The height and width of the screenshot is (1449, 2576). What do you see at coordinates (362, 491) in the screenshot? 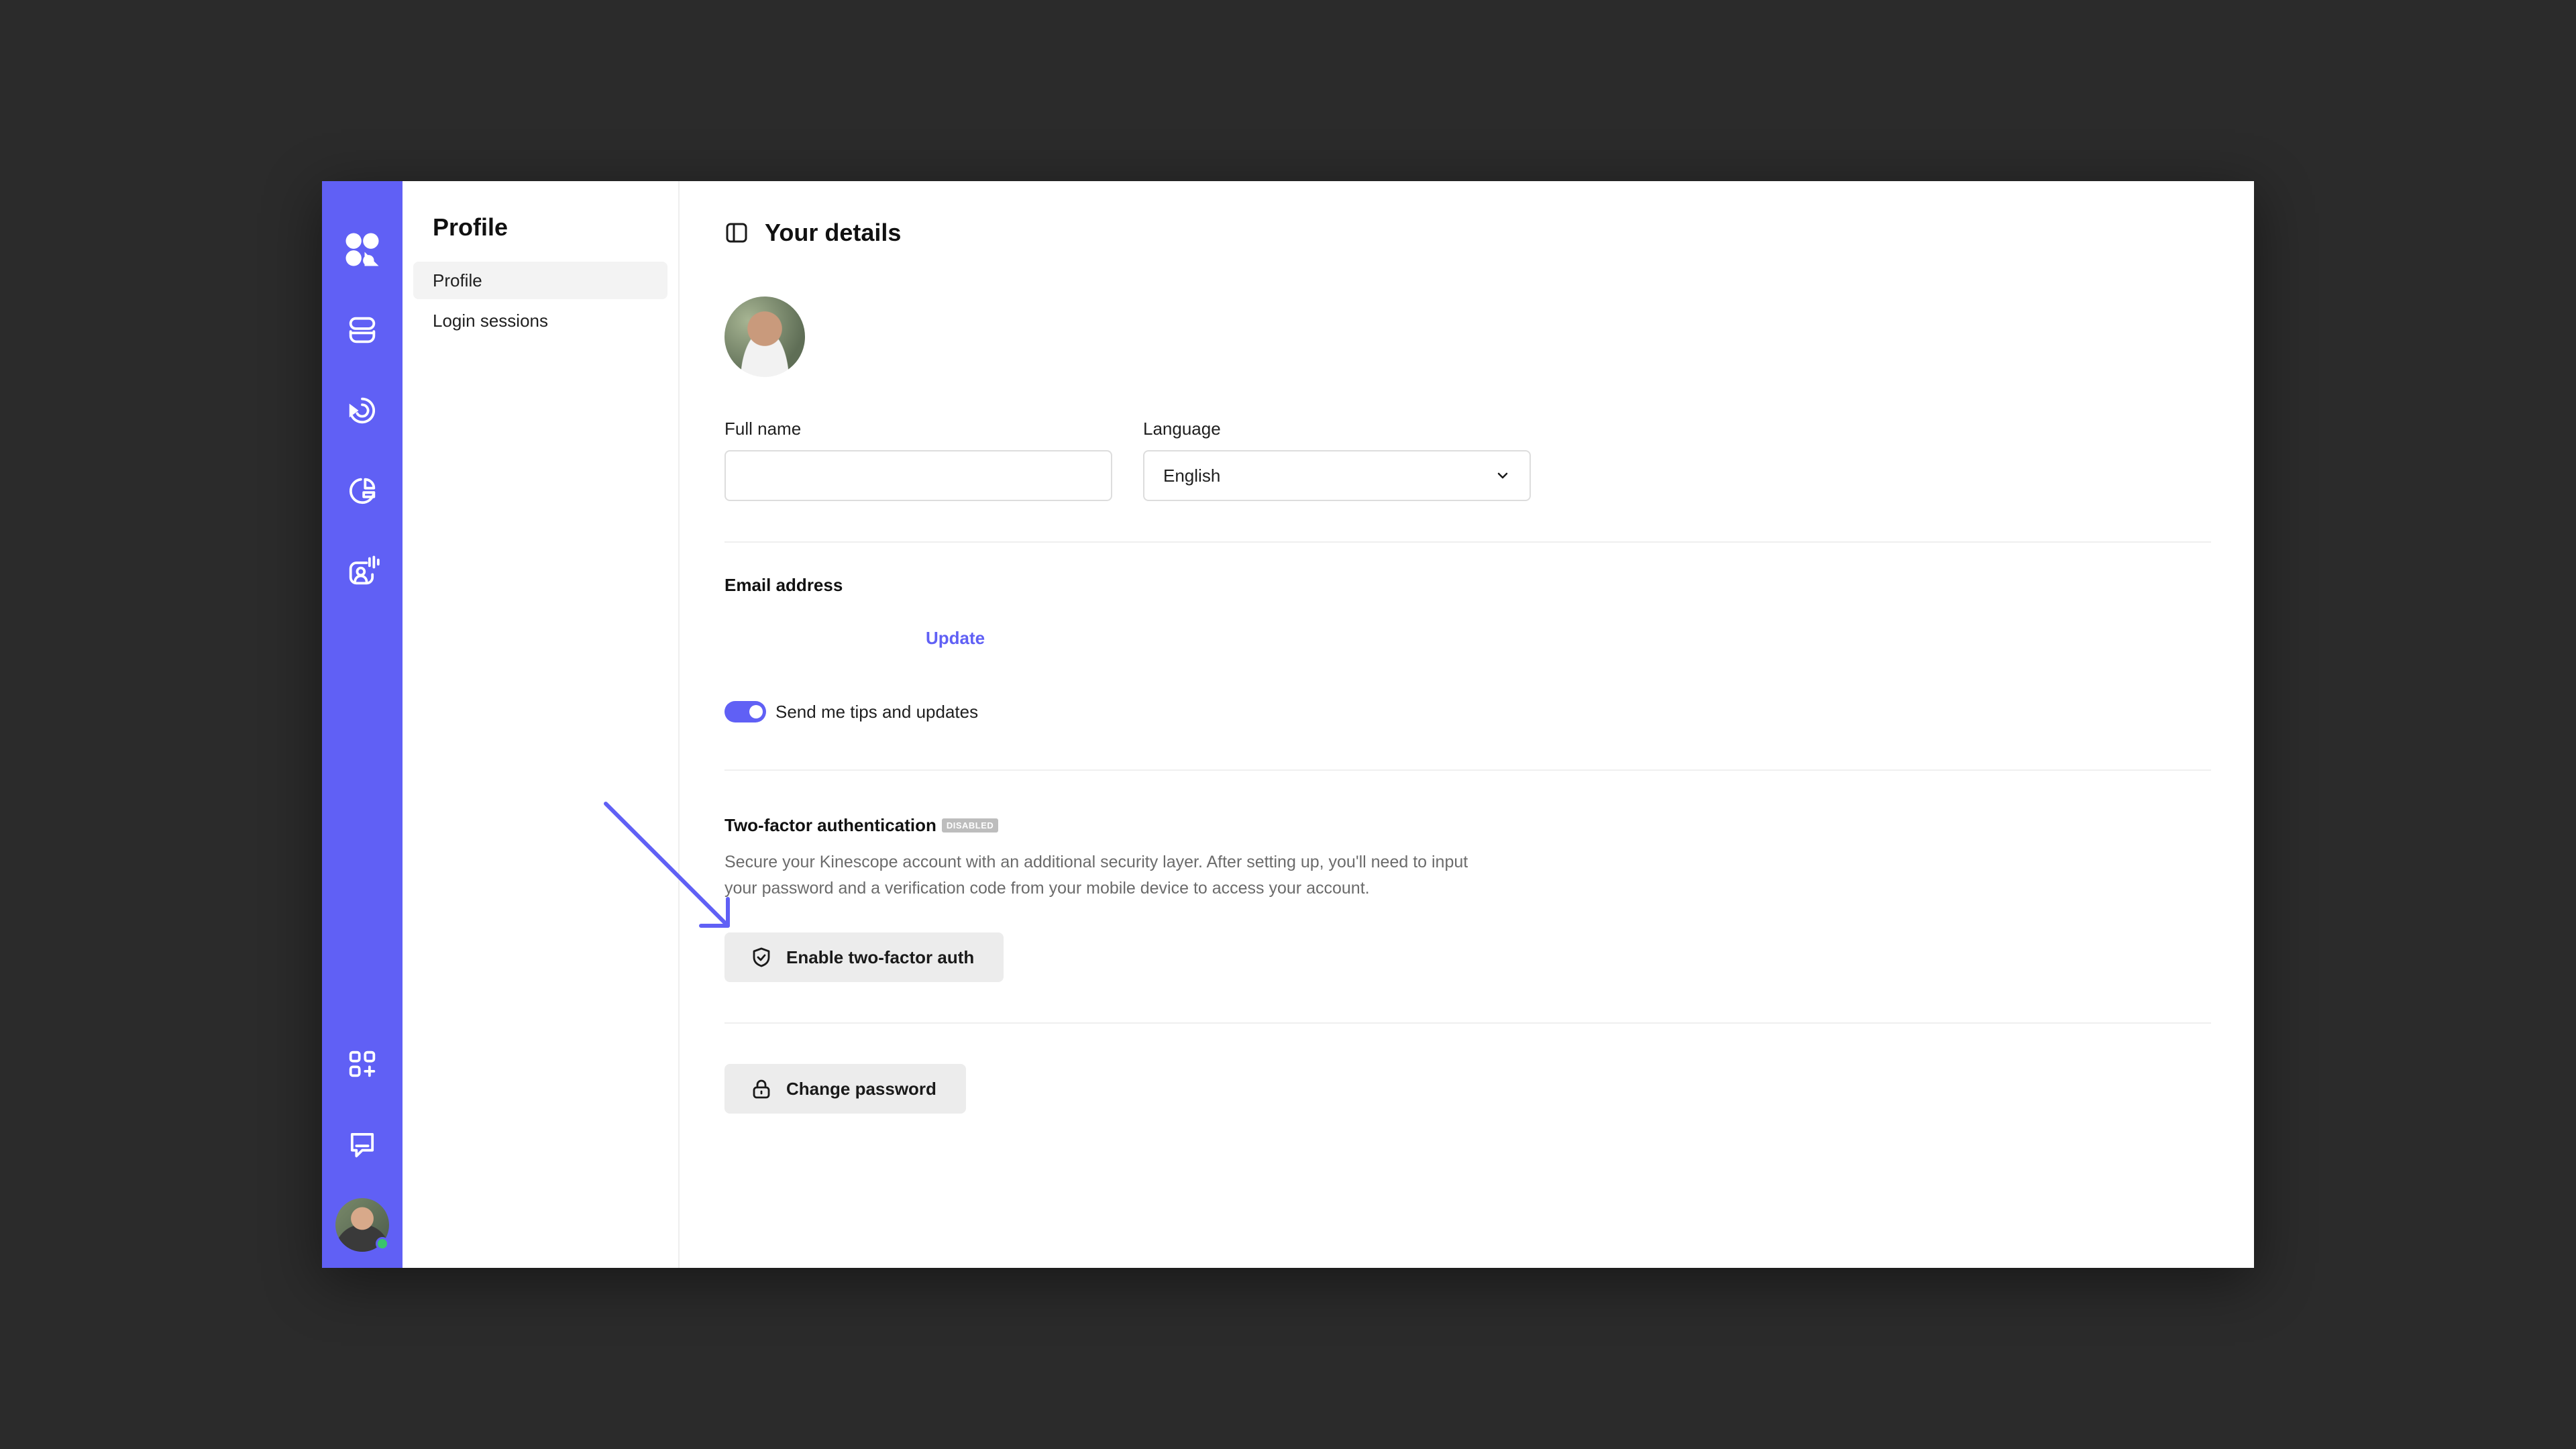
I see `analytics-icon` at bounding box center [362, 491].